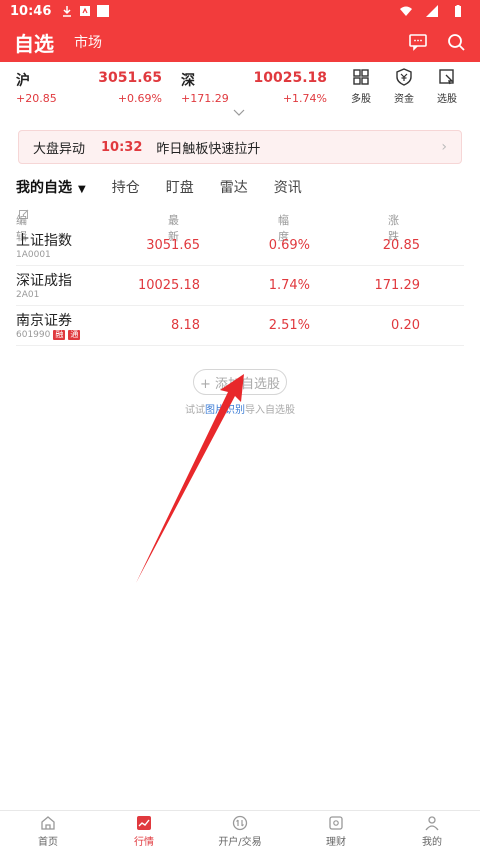  Describe the element at coordinates (139, 98) in the screenshot. I see `index-percent: +0.69%` at that location.